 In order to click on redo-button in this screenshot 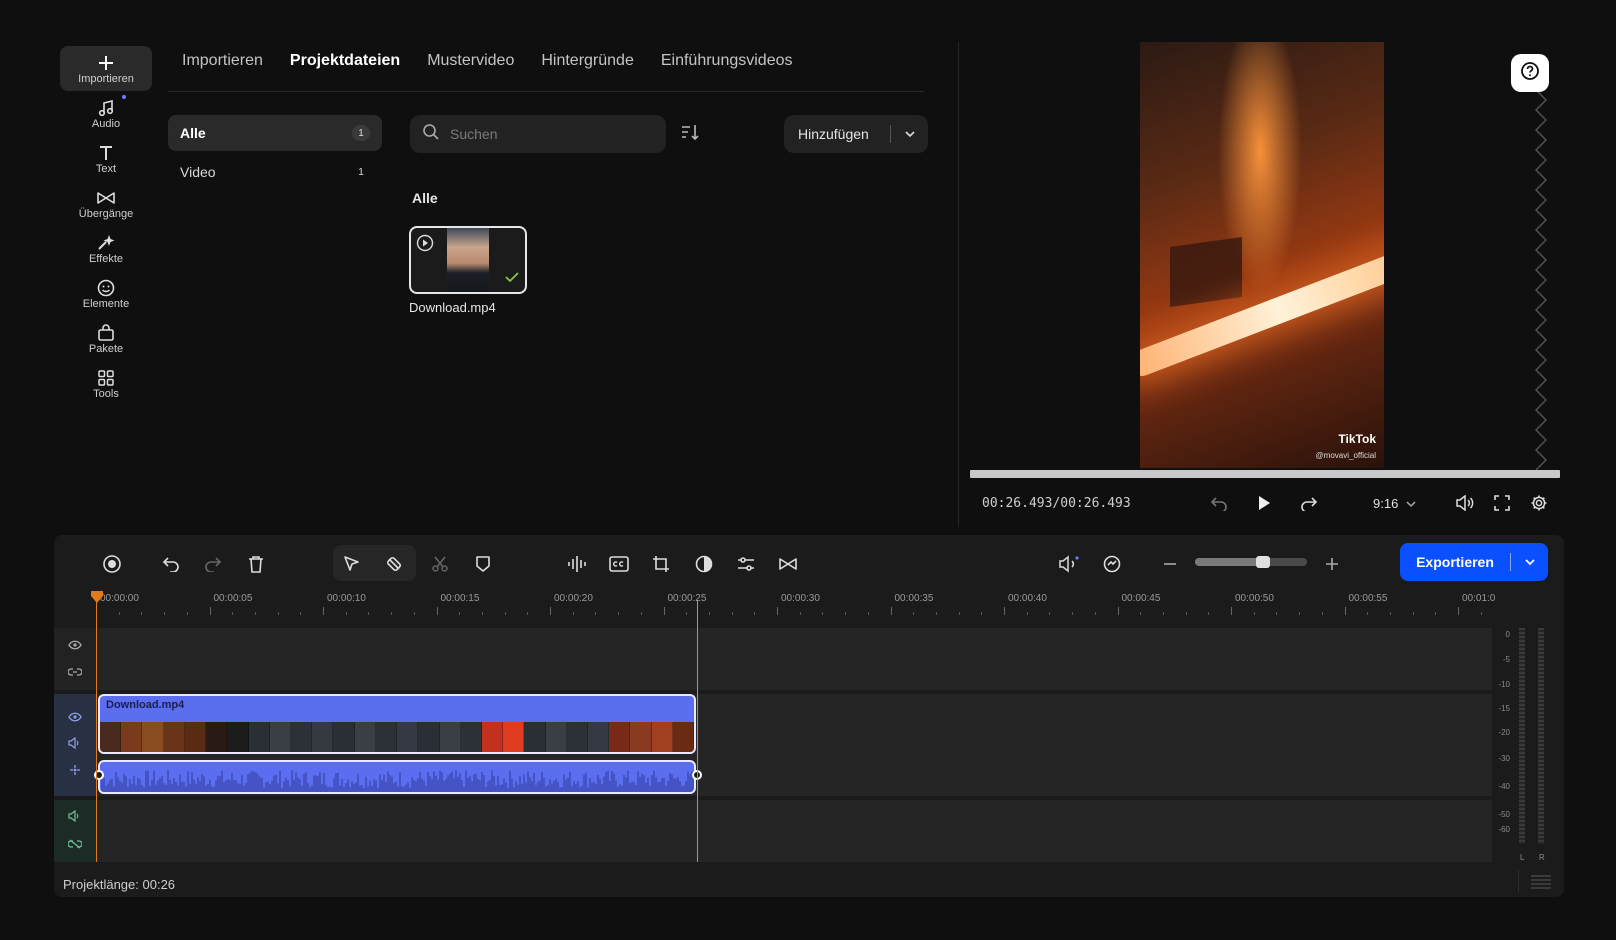, I will do `click(213, 566)`.